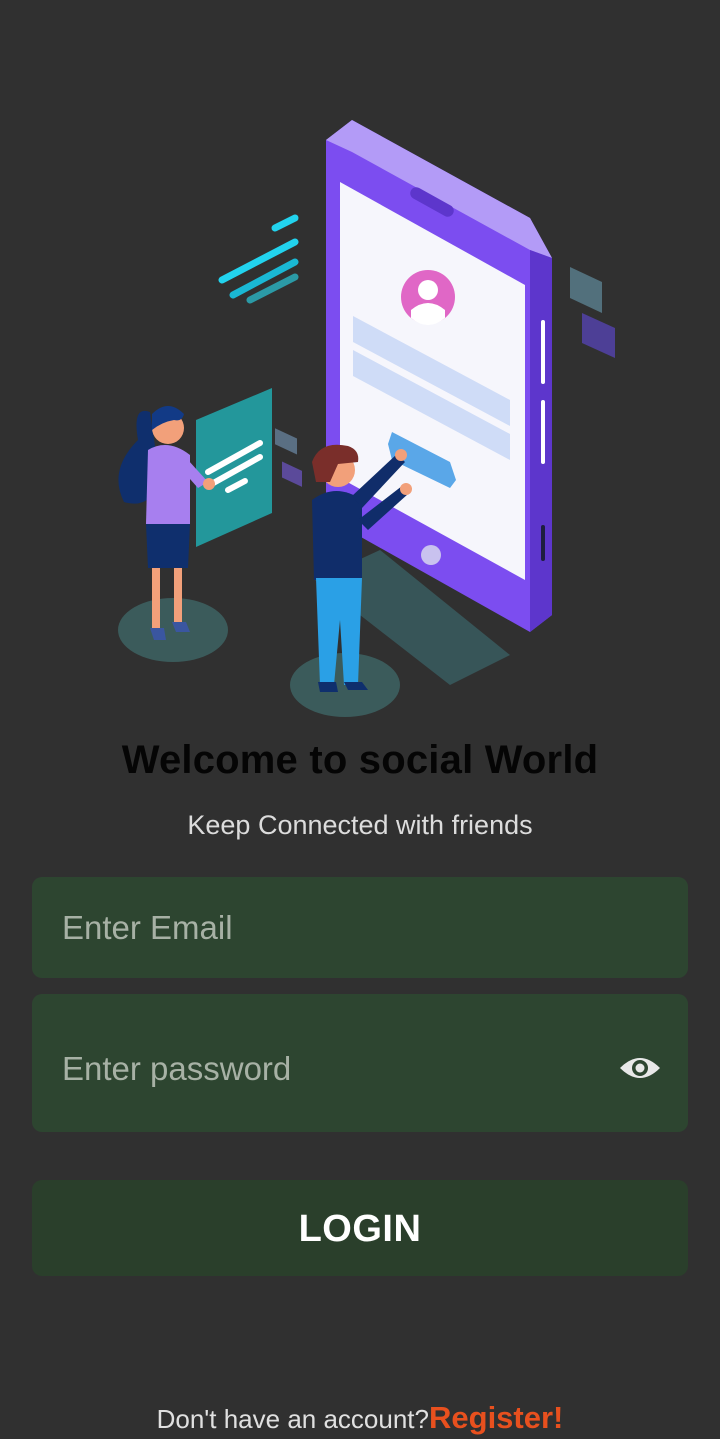 This screenshot has height=1439, width=720. I want to click on login-button: LOGIN, so click(360, 1228).